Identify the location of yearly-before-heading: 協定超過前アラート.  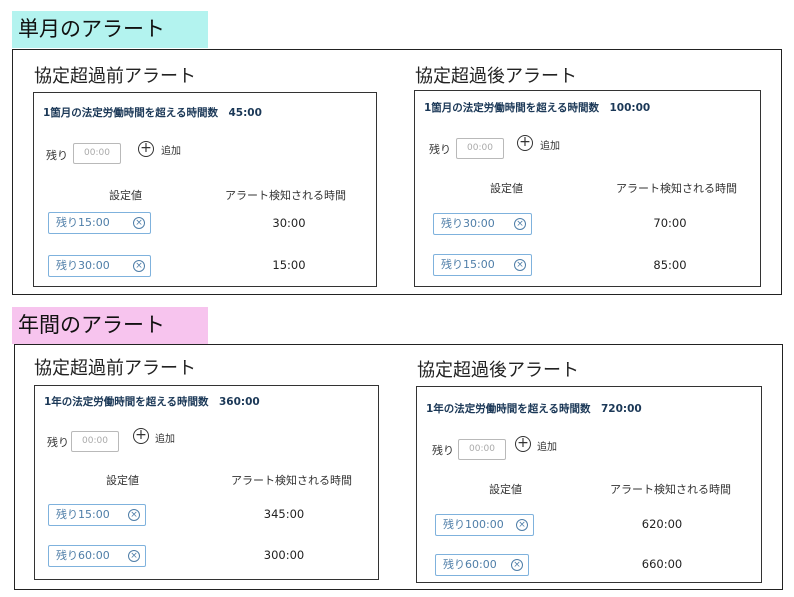
(115, 368).